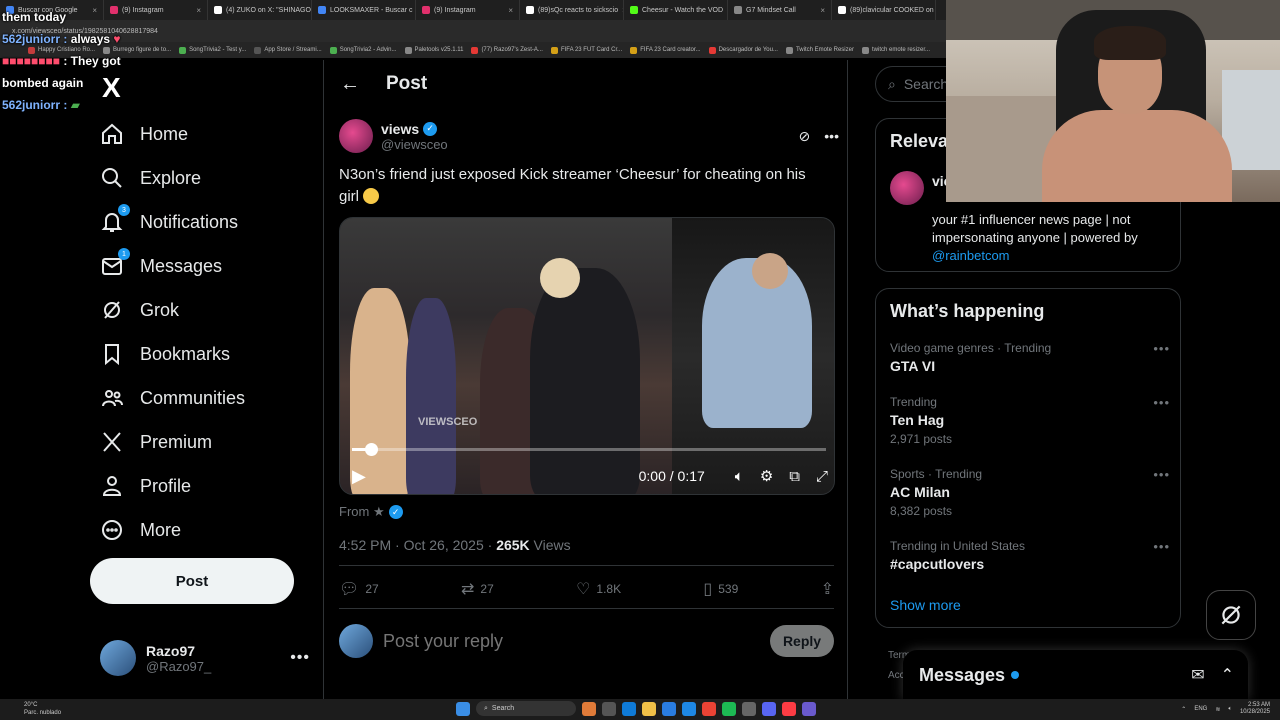 The image size is (1280, 720). What do you see at coordinates (598, 589) in the screenshot?
I see `like-action: ♡ 1.8K` at bounding box center [598, 589].